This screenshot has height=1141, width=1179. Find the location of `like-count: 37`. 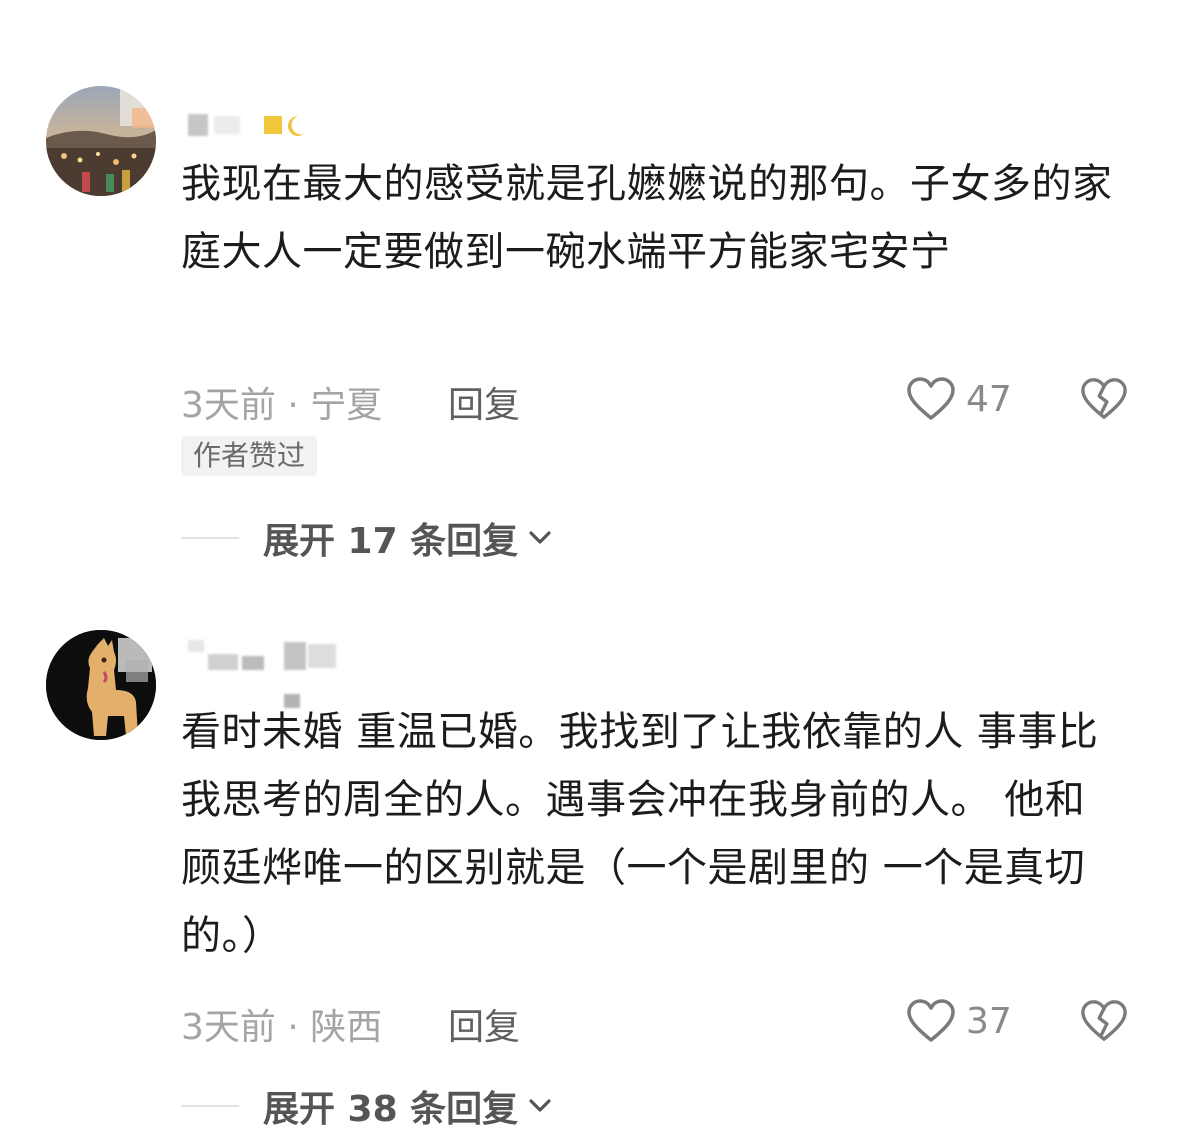

like-count: 37 is located at coordinates (989, 1021).